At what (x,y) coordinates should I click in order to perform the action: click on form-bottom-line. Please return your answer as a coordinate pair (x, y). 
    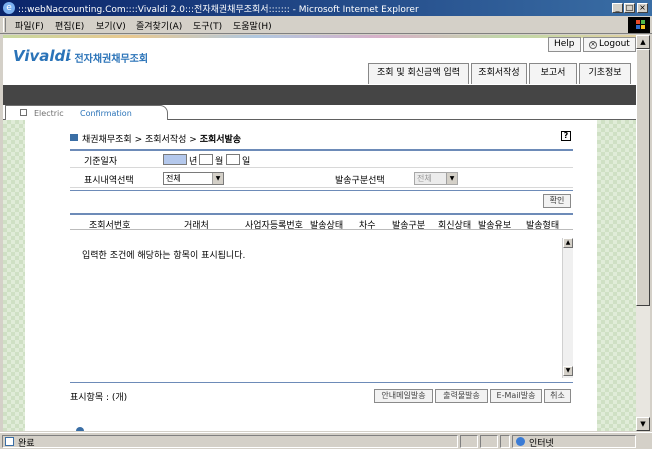
    Looking at the image, I should click on (321, 190).